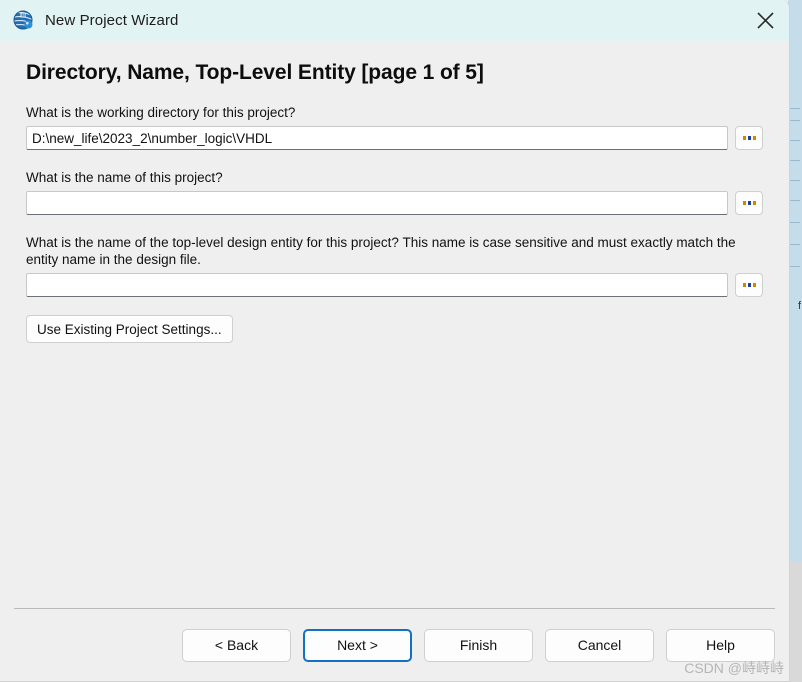 Image resolution: width=802 pixels, height=682 pixels. Describe the element at coordinates (24, 21) in the screenshot. I see `quartus-globe-icon` at that location.